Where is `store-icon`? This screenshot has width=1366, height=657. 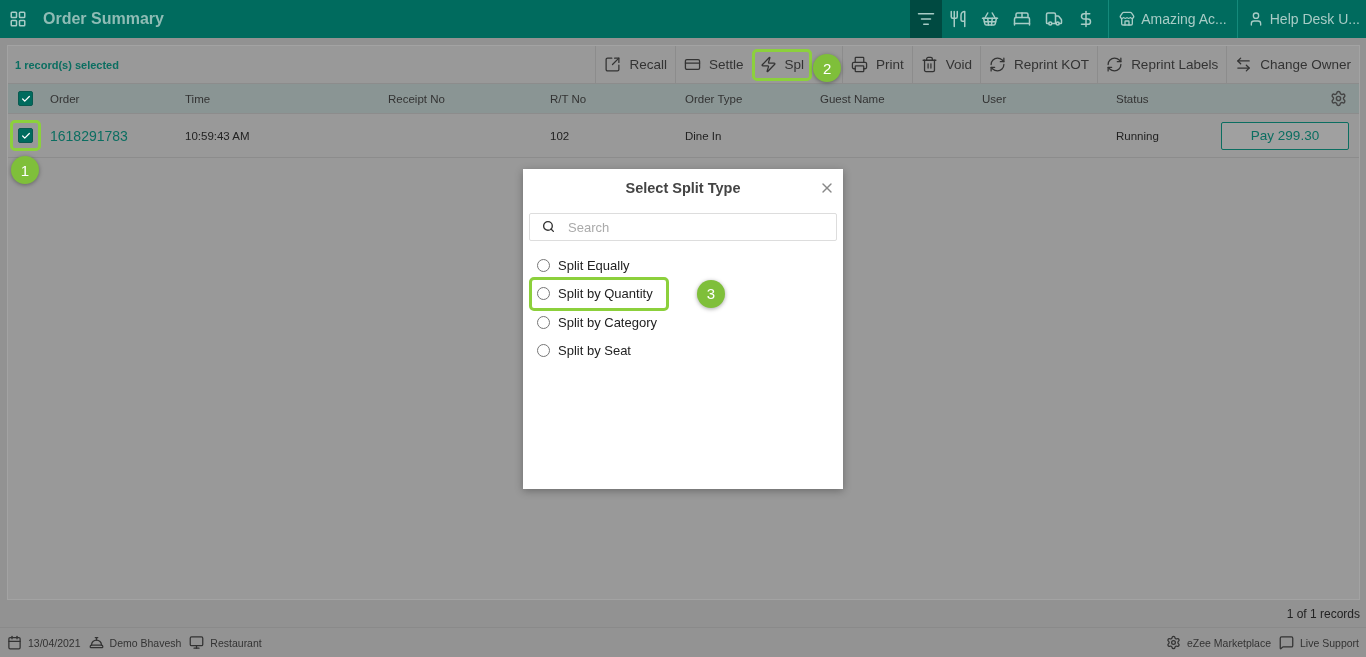
store-icon is located at coordinates (1127, 19).